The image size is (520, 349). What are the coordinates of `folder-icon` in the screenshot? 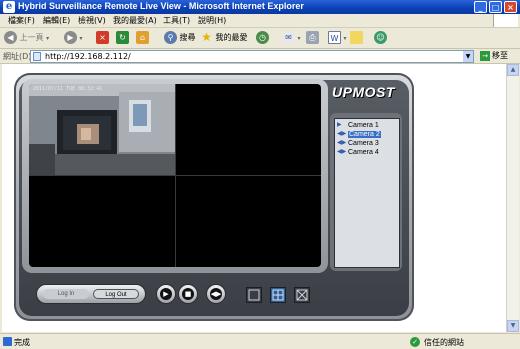 It's located at (356, 37).